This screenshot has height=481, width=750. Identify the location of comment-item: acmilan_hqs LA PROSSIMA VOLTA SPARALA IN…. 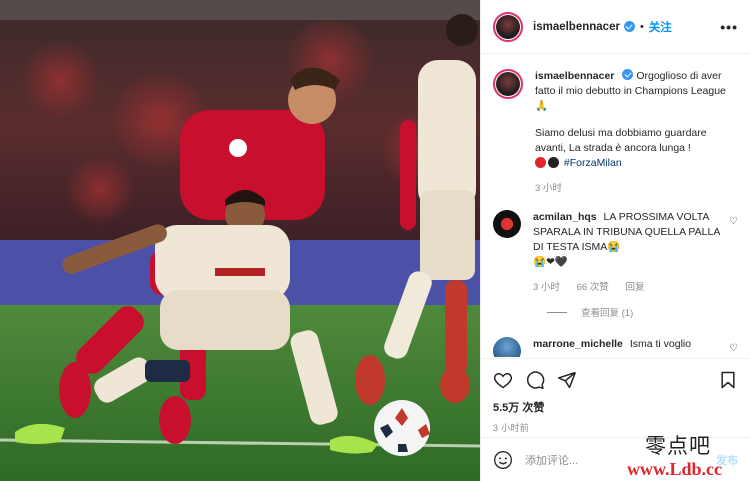
(615, 252).